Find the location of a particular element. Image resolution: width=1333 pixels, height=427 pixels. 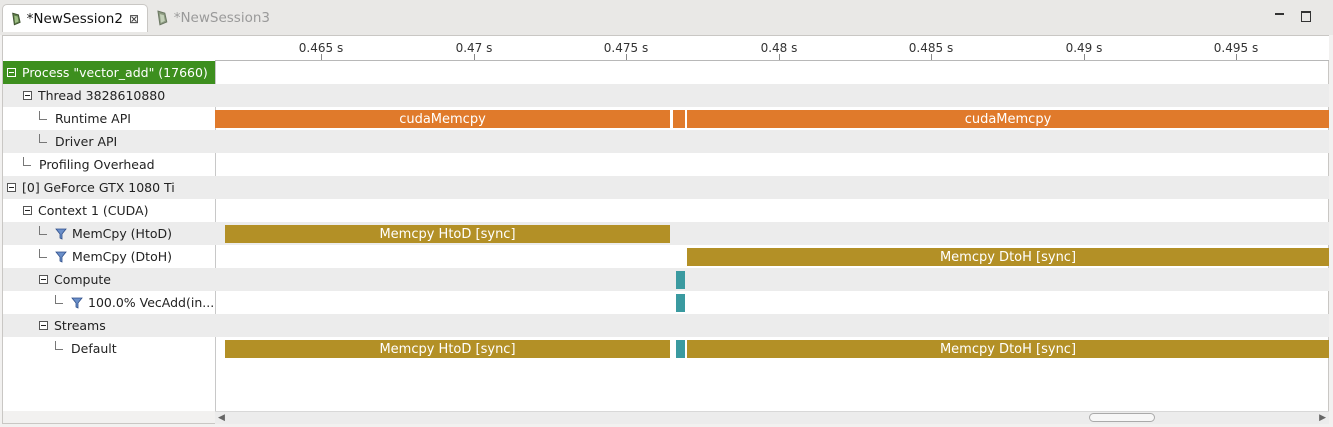

scroll-left-icon: ◀ is located at coordinates (221, 418).